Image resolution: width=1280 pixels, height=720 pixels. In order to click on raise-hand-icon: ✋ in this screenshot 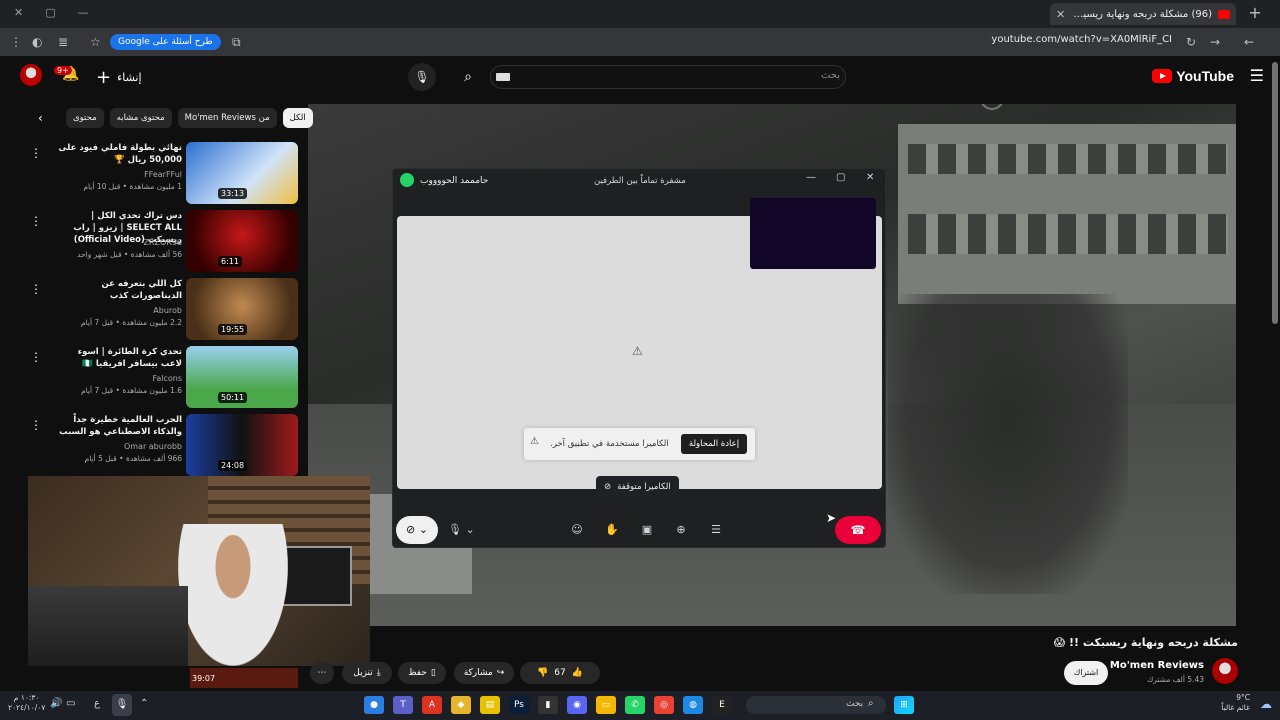, I will do `click(612, 530)`.